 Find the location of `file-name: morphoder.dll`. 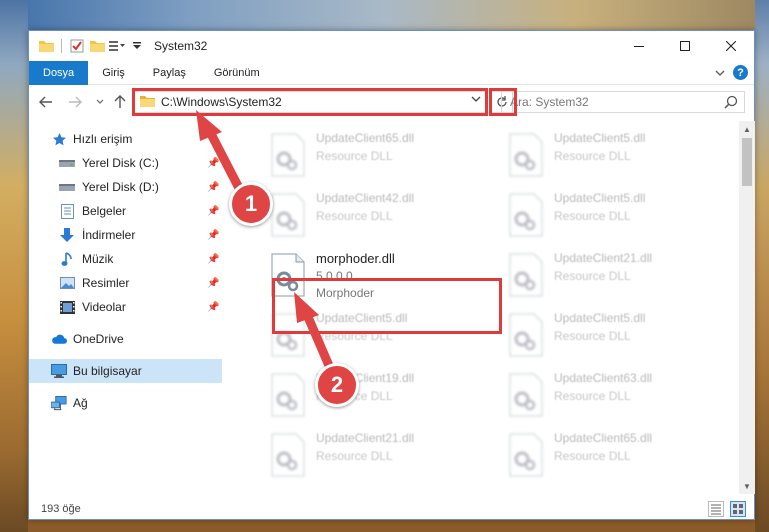

file-name: morphoder.dll is located at coordinates (355, 258).